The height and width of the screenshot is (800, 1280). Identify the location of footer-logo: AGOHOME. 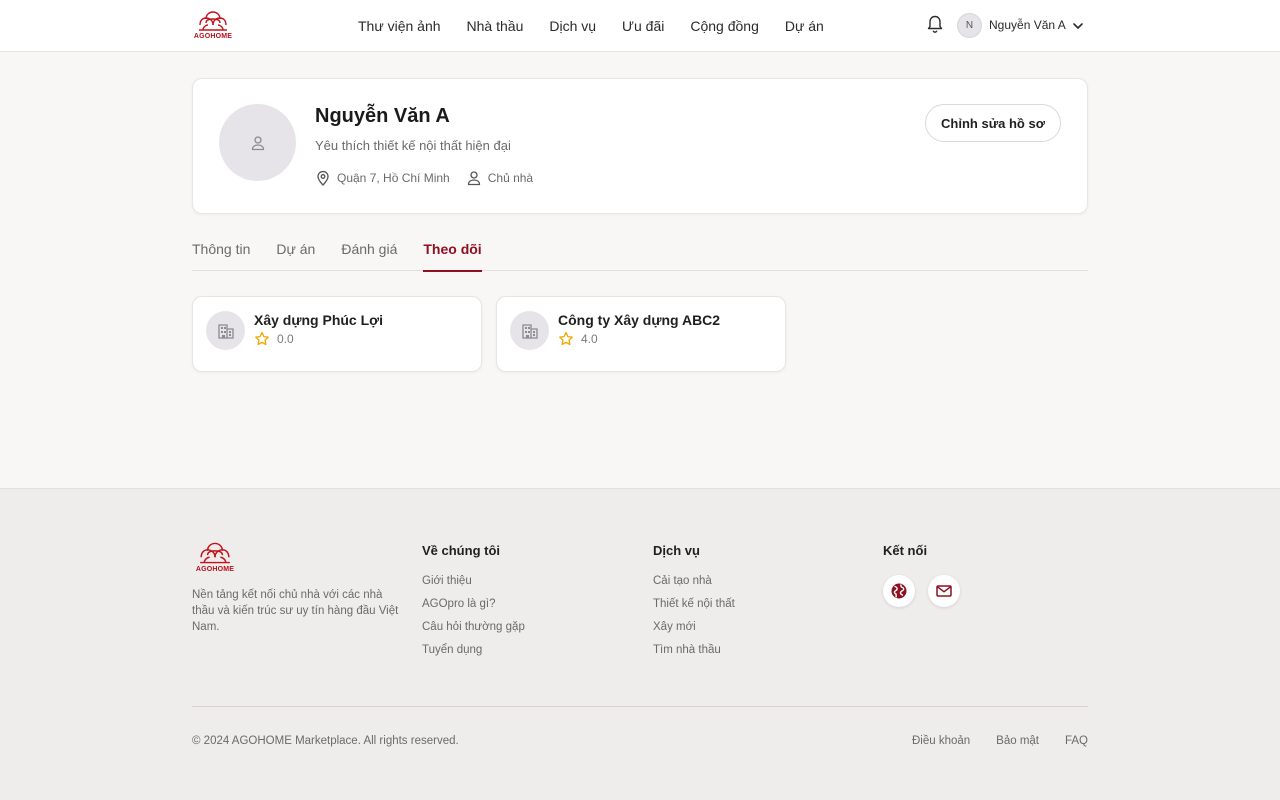
(215, 558).